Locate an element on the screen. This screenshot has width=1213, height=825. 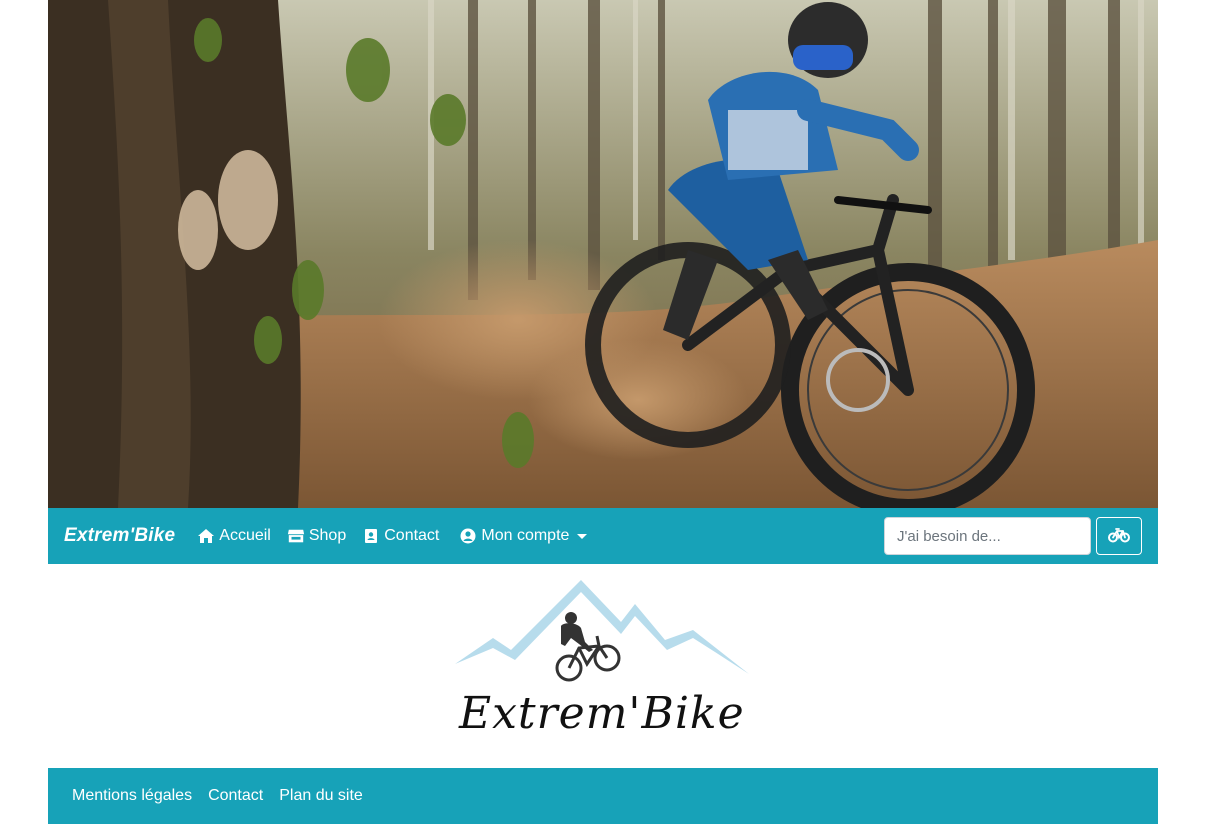
user-circle-icon is located at coordinates (468, 536).